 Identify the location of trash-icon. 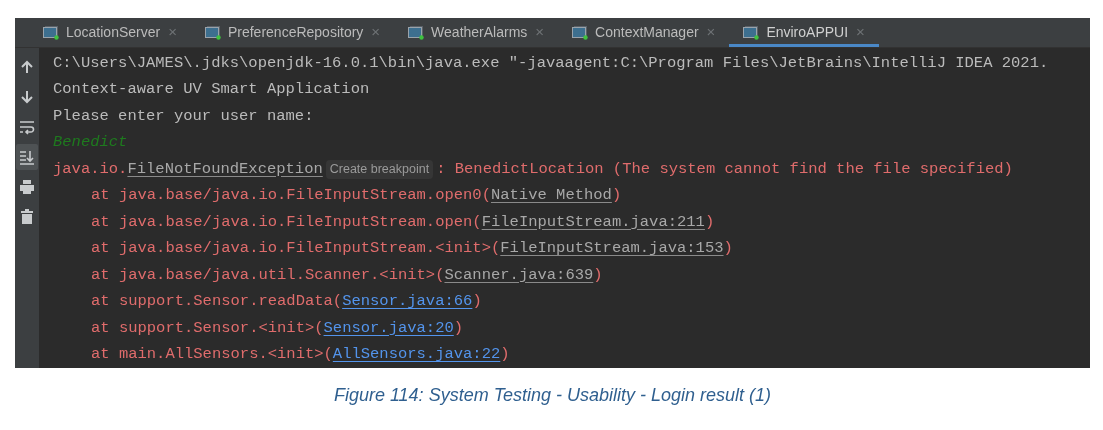
(27, 217).